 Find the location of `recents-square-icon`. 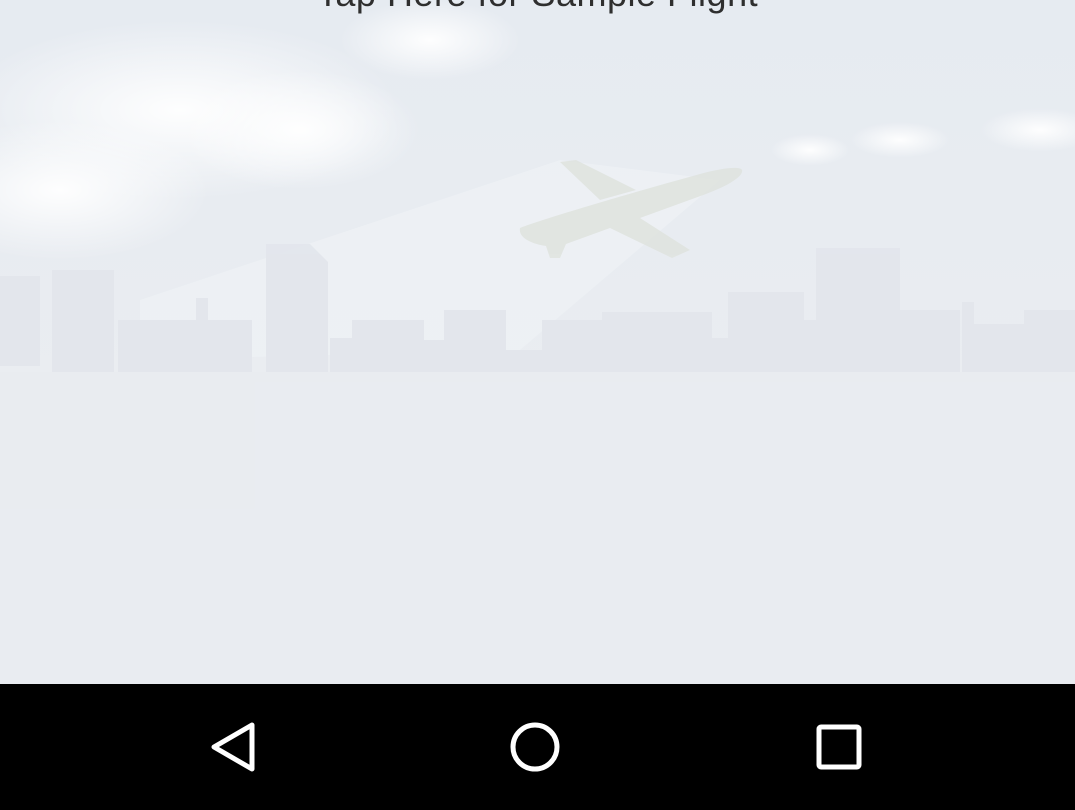

recents-square-icon is located at coordinates (839, 747).